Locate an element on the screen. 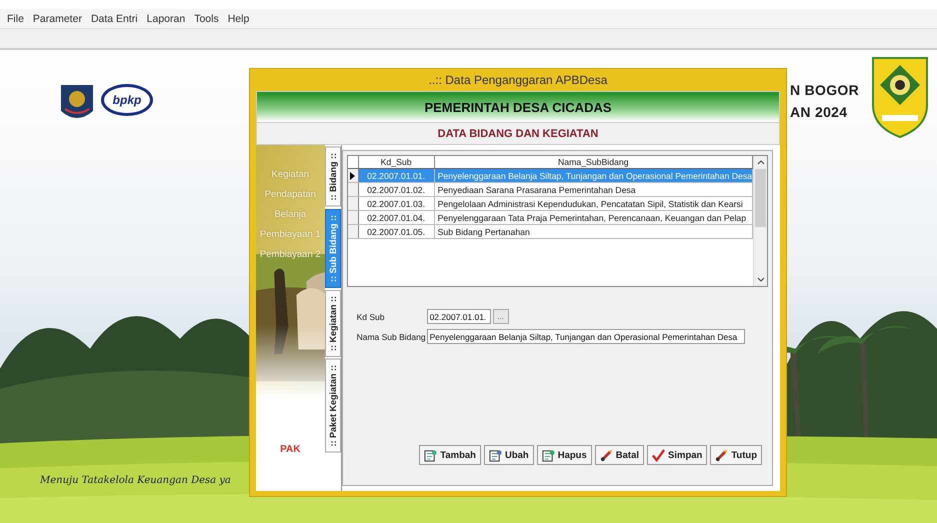 The image size is (937, 523). menu-item: Tools is located at coordinates (206, 18).